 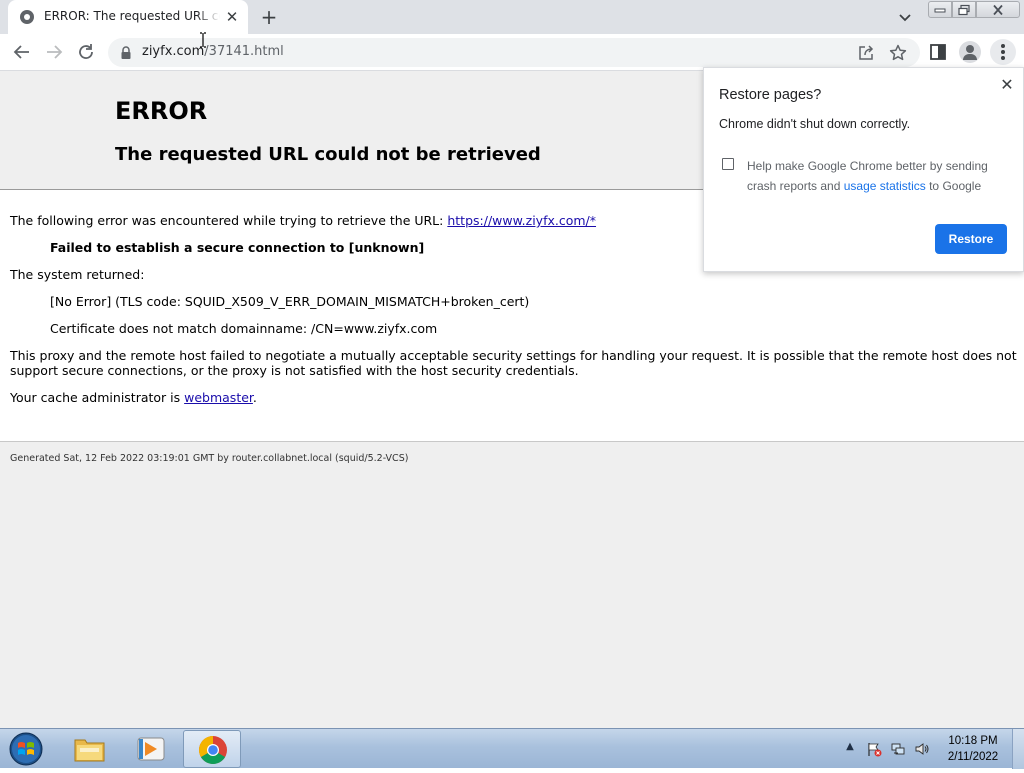 What do you see at coordinates (126, 53) in the screenshot?
I see `lock-icon` at bounding box center [126, 53].